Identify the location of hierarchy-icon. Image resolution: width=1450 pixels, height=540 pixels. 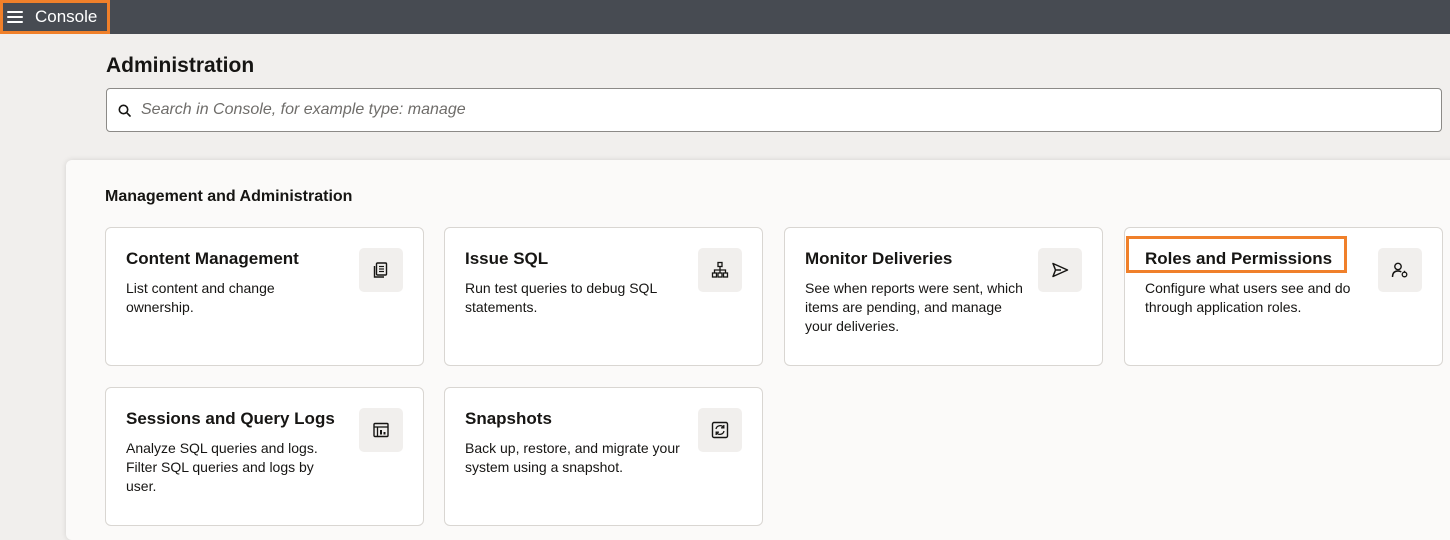
(720, 269).